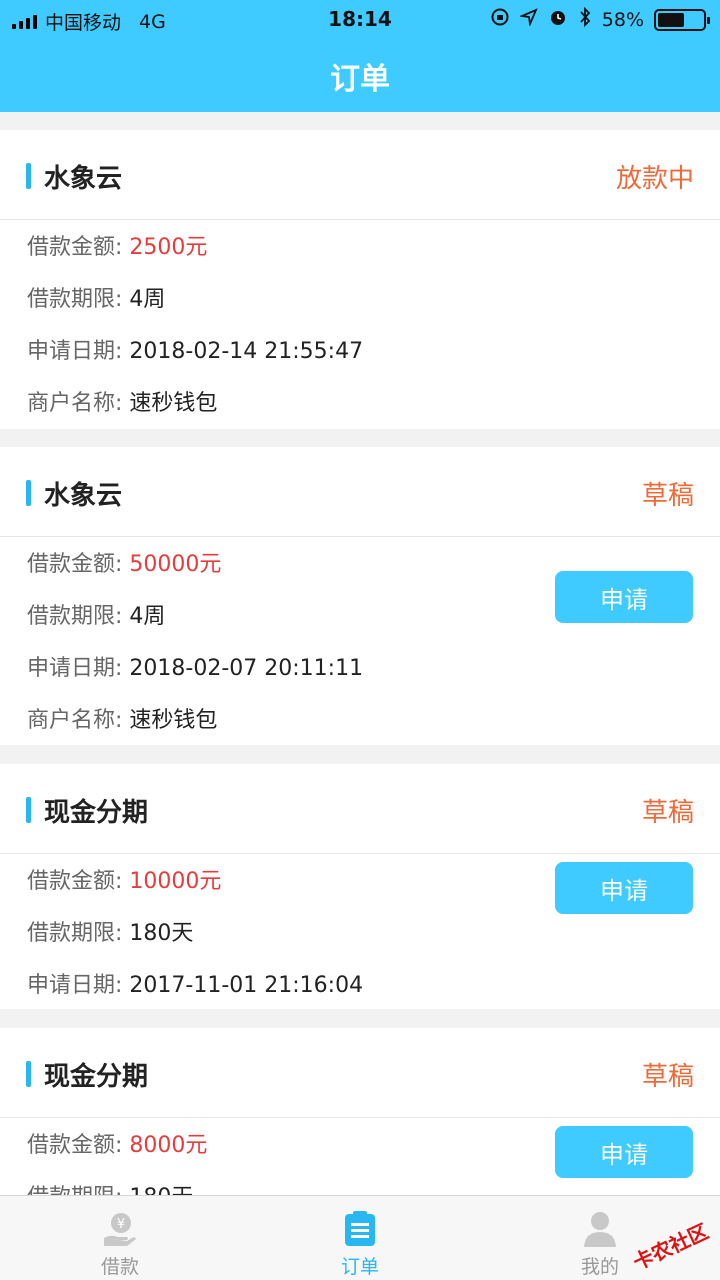  What do you see at coordinates (654, 179) in the screenshot?
I see `order-status: 放款中` at bounding box center [654, 179].